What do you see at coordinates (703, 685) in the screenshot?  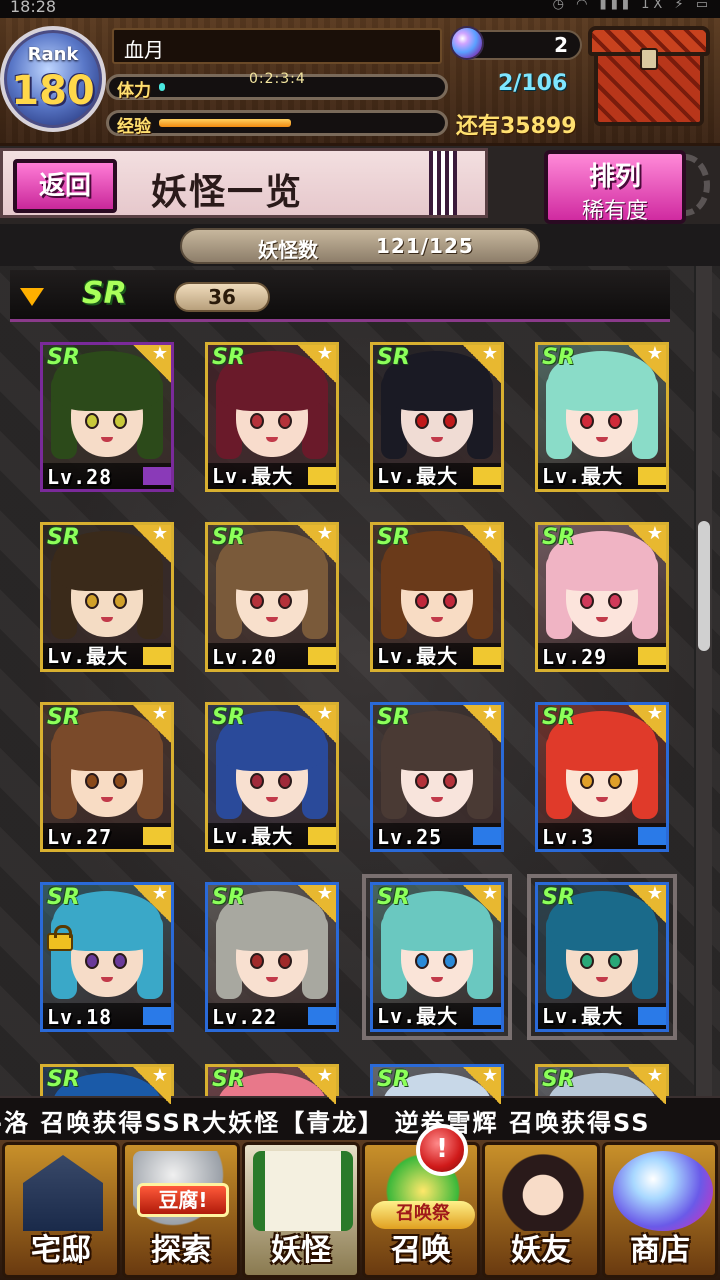 I see `scrollbar` at bounding box center [703, 685].